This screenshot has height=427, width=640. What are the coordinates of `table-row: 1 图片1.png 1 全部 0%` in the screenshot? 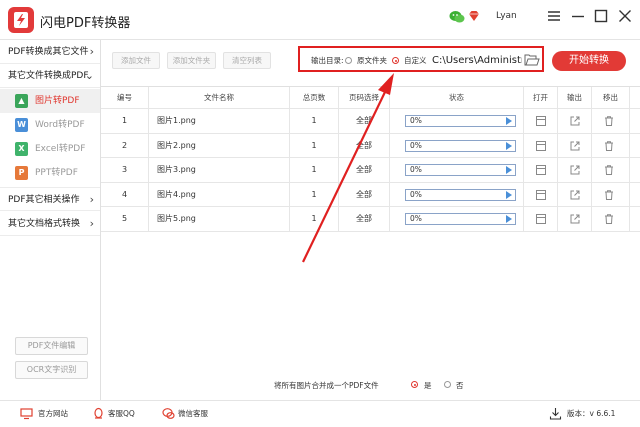 It's located at (370, 121).